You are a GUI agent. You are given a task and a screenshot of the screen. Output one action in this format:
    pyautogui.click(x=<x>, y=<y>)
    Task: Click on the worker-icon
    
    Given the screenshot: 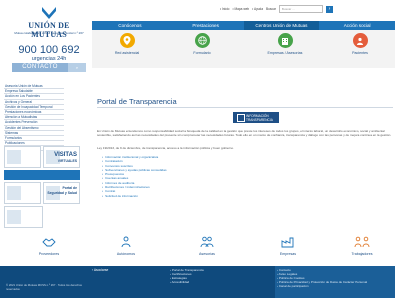 What is the action you would take?
    pyautogui.click(x=126, y=243)
    